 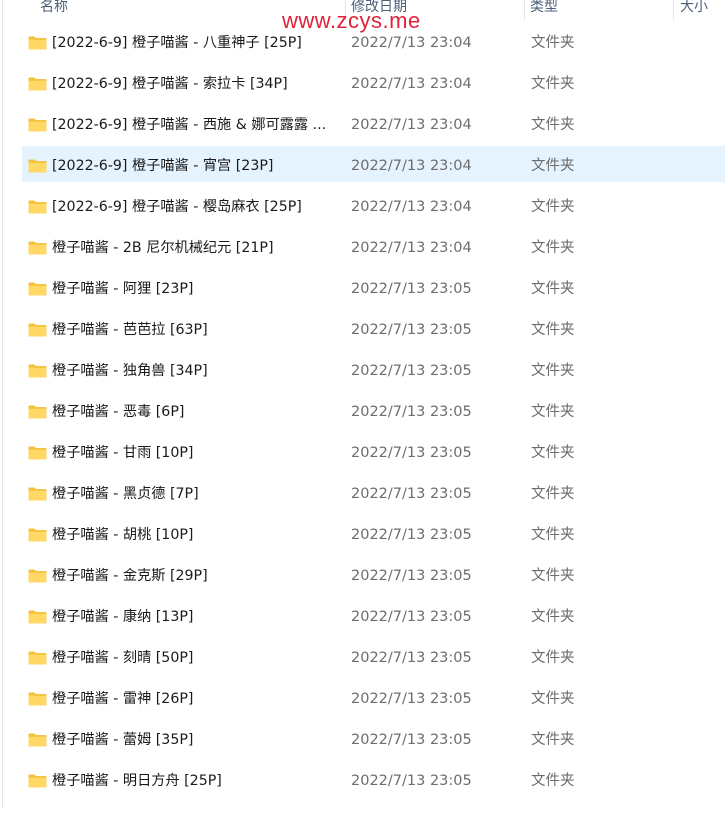 I want to click on column-name-header: 名称, so click(x=54, y=10).